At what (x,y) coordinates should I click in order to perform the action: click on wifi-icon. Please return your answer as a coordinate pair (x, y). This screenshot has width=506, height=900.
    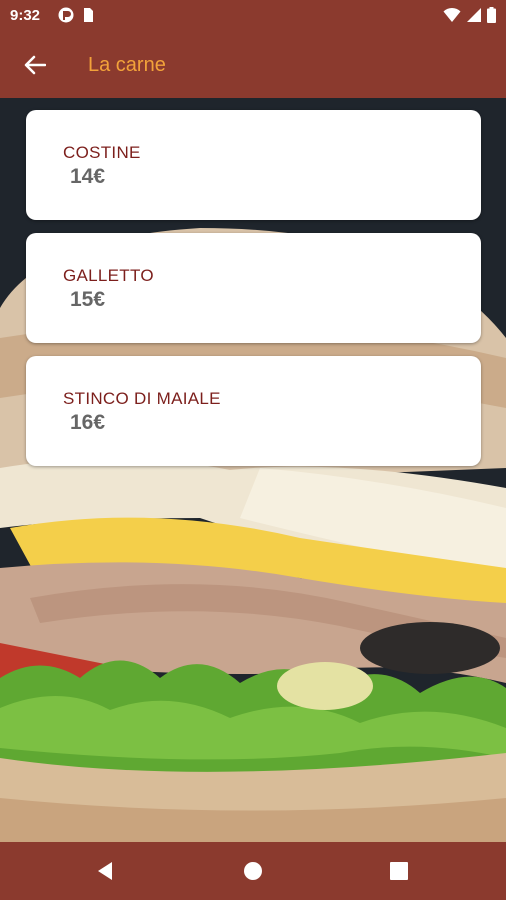
    Looking at the image, I should click on (452, 14).